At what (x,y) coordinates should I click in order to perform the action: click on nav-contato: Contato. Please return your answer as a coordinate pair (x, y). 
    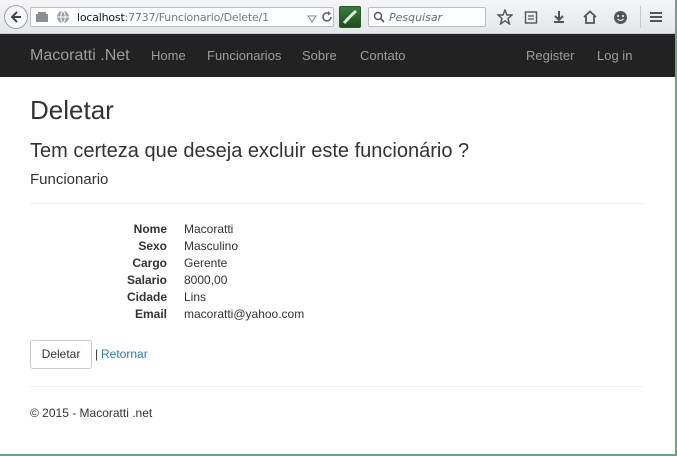
    Looking at the image, I should click on (383, 55).